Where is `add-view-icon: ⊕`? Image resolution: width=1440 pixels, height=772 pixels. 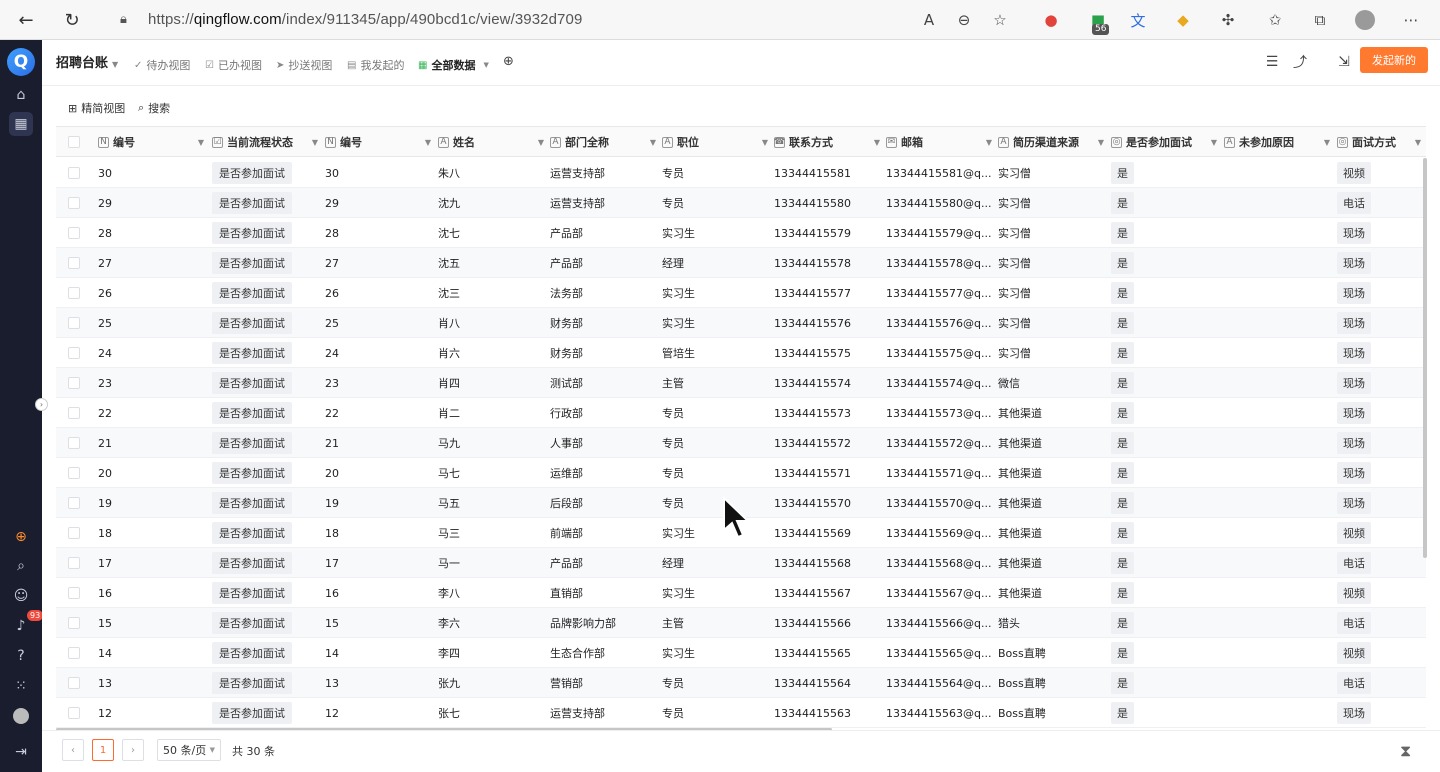 add-view-icon: ⊕ is located at coordinates (508, 61).